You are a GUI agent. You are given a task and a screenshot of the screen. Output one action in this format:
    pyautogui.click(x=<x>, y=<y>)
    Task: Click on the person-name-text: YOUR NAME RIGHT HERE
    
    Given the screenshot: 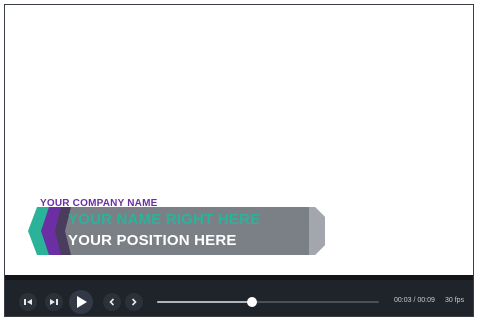 What is the action you would take?
    pyautogui.click(x=164, y=219)
    